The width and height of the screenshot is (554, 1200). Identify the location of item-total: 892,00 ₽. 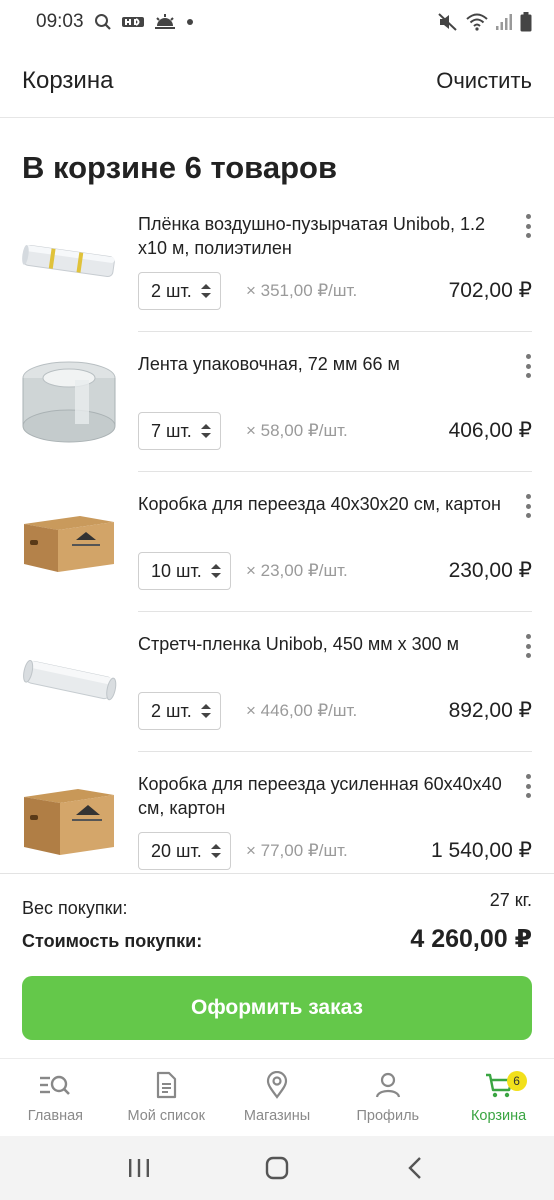
(490, 710).